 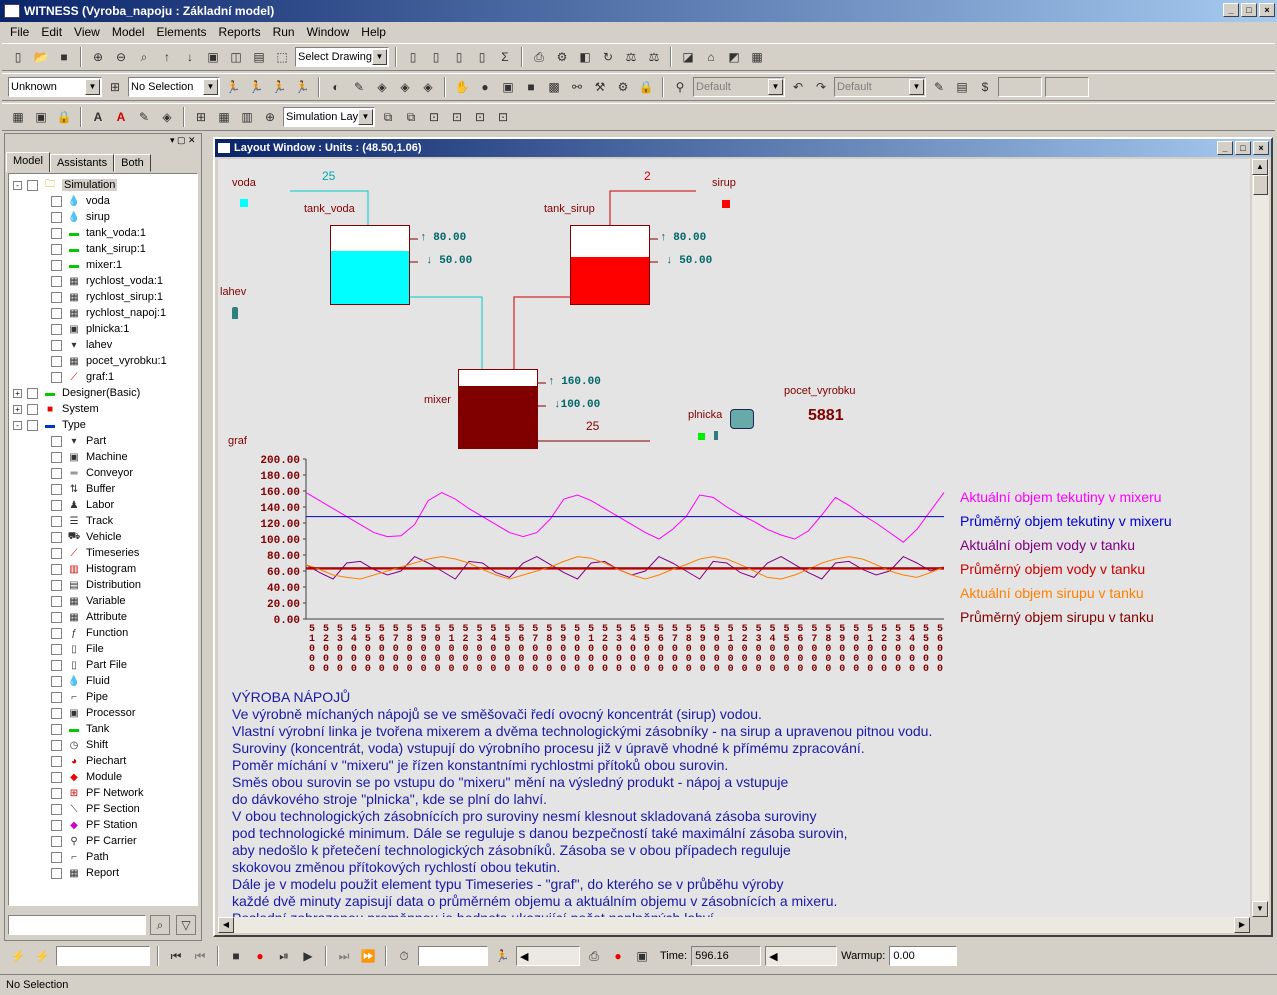 I want to click on fill-color-icon: ◈, so click(x=167, y=117).